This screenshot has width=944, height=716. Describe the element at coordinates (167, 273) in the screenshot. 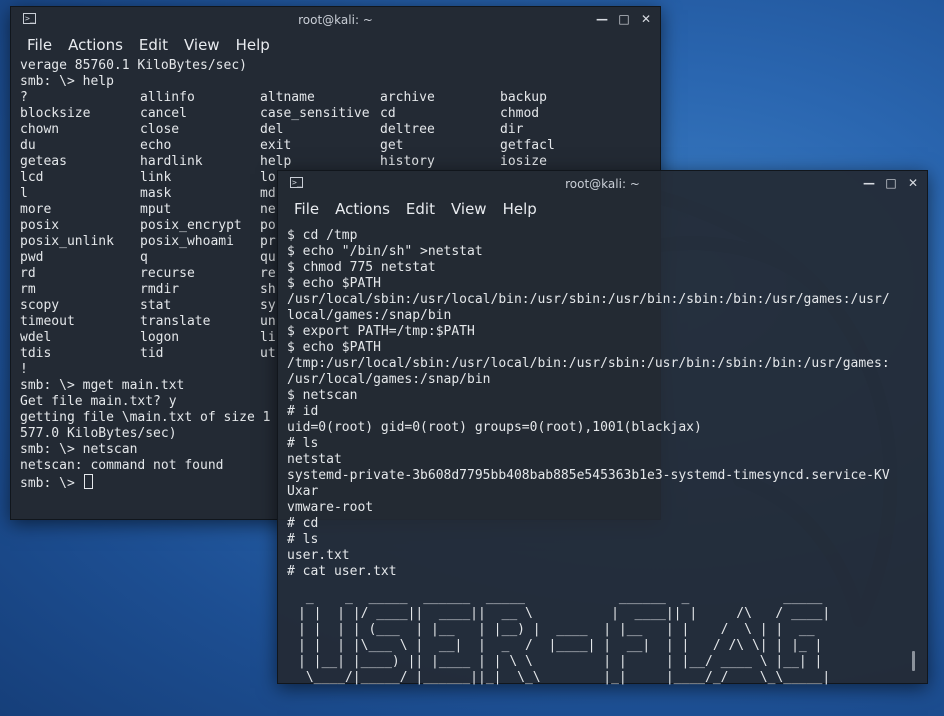

I see `help-command: recurse` at that location.